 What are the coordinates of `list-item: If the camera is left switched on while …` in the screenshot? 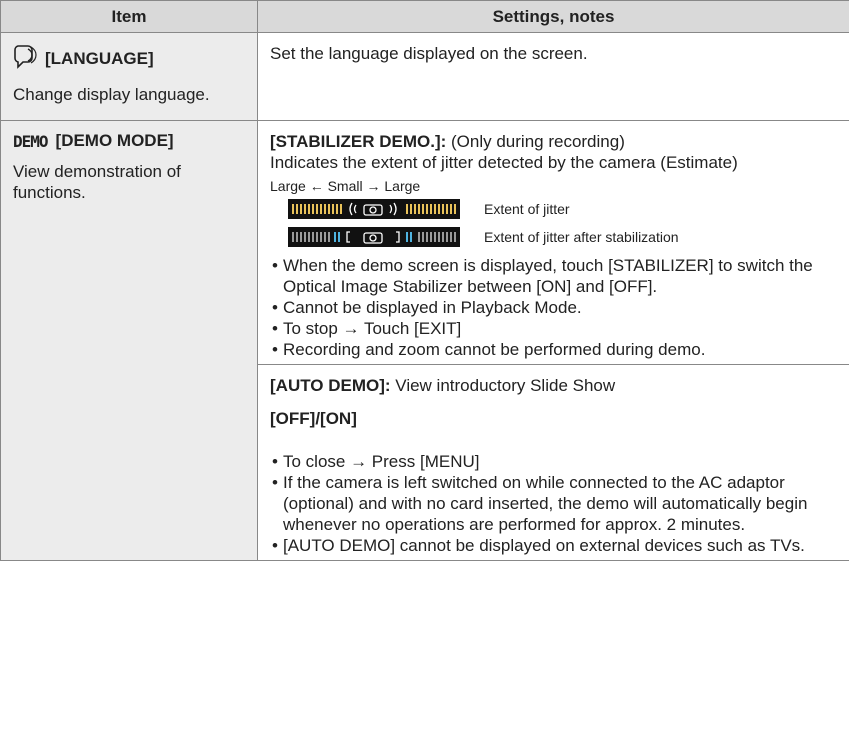 It's located at (553, 503).